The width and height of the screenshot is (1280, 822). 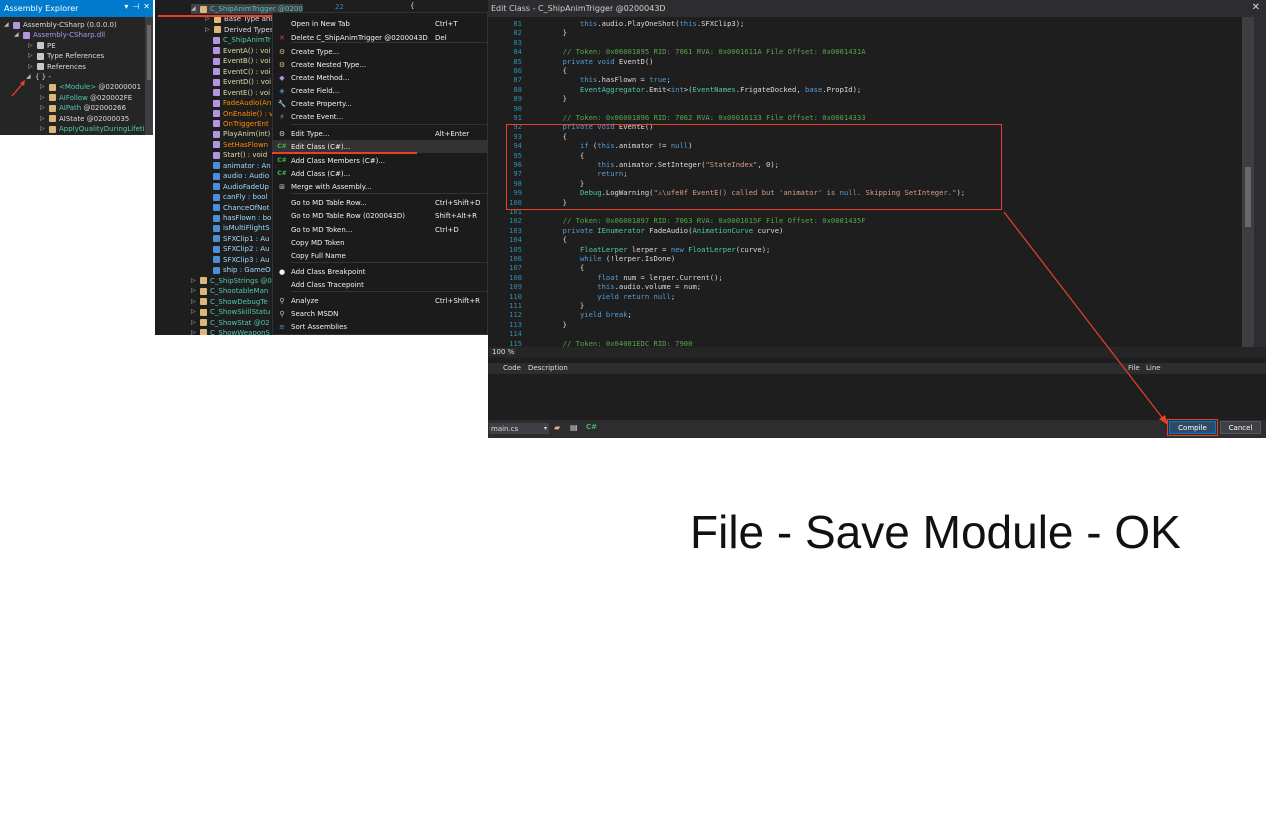 What do you see at coordinates (135, 6) in the screenshot?
I see `pin-icon: ⊣` at bounding box center [135, 6].